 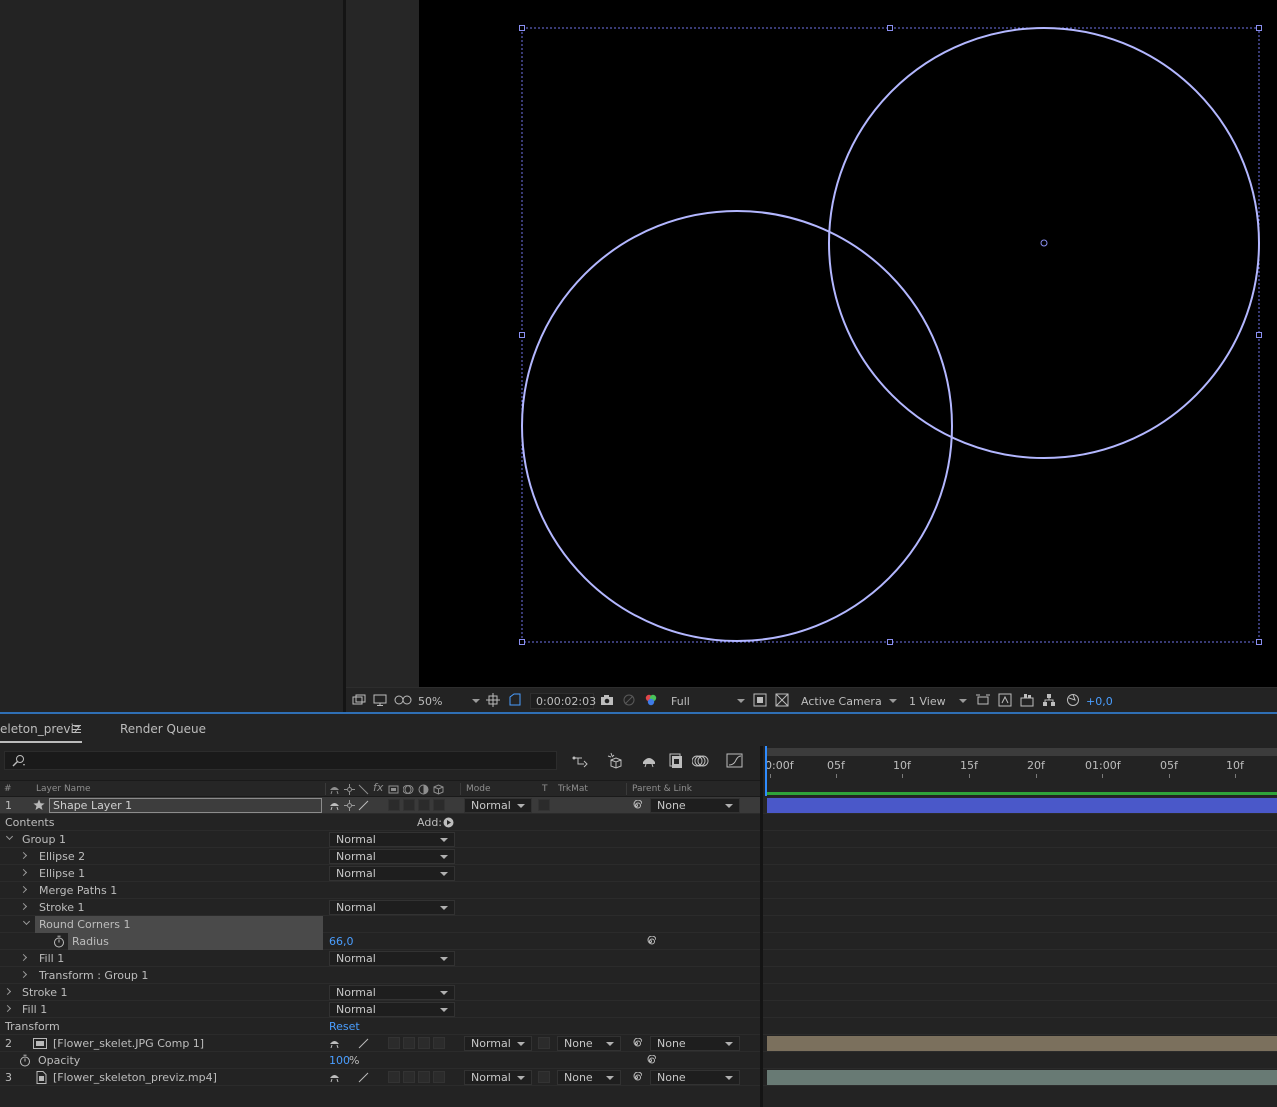 I want to click on col-trkmat: TrkMat, so click(x=573, y=789).